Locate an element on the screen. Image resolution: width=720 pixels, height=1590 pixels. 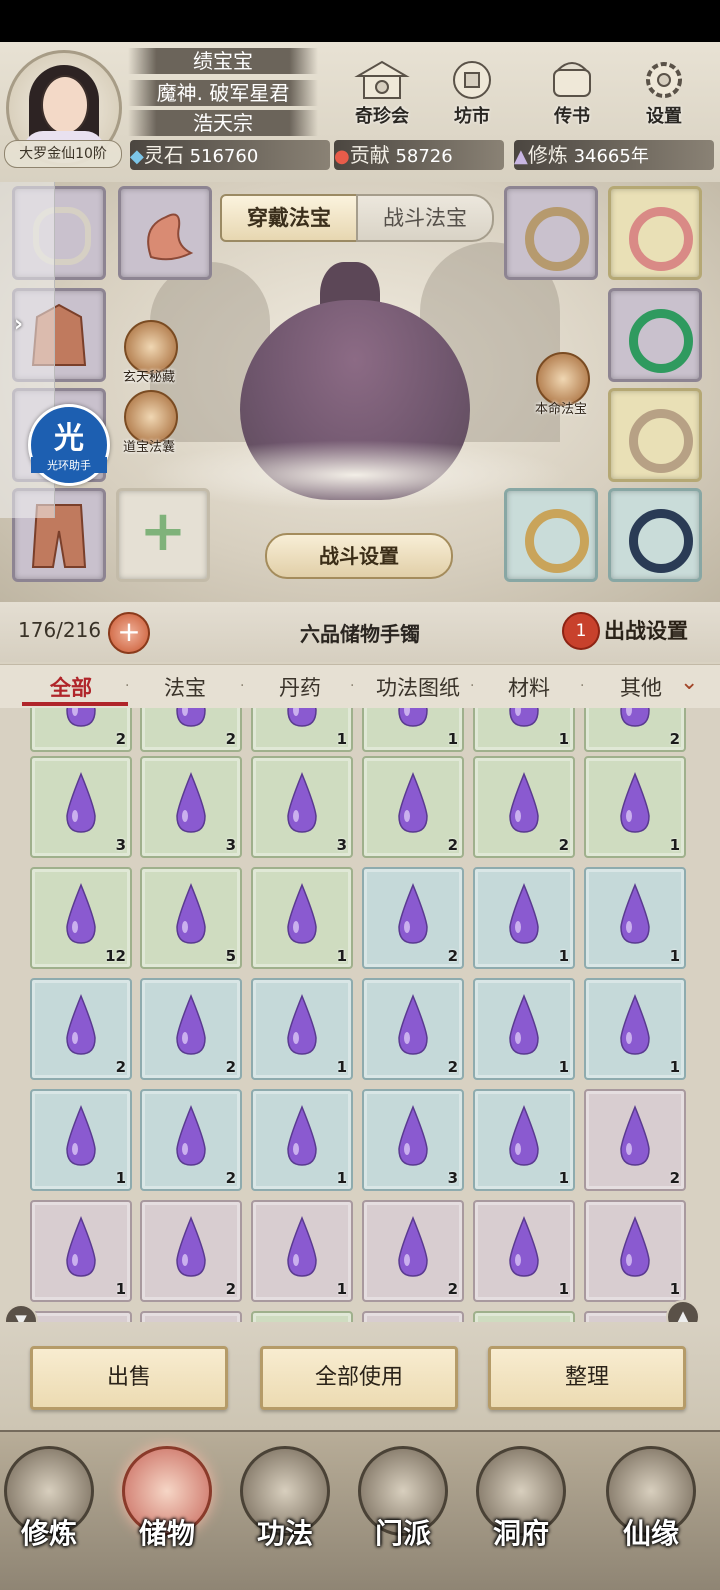
spirit-stone-icon: ◆ is located at coordinates (137, 156).